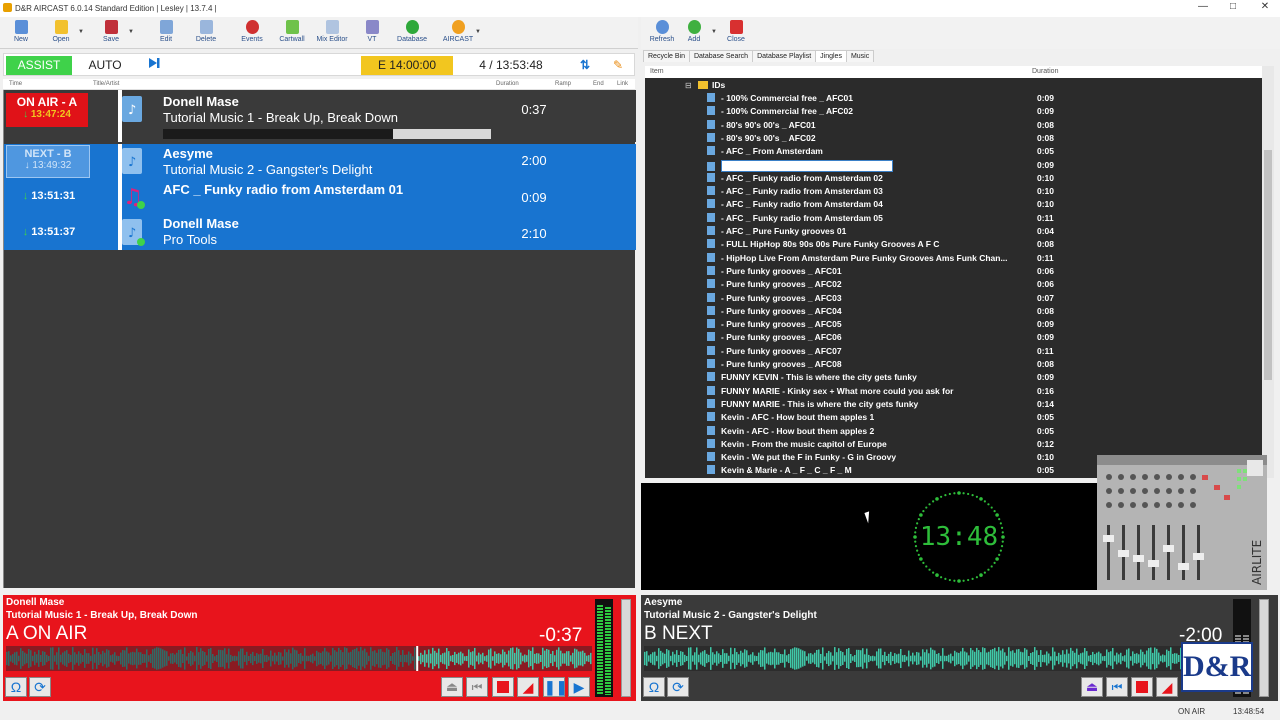  What do you see at coordinates (880, 325) in the screenshot?
I see `library-item: - Pure funky grooves _ AFC05 0:09` at bounding box center [880, 325].